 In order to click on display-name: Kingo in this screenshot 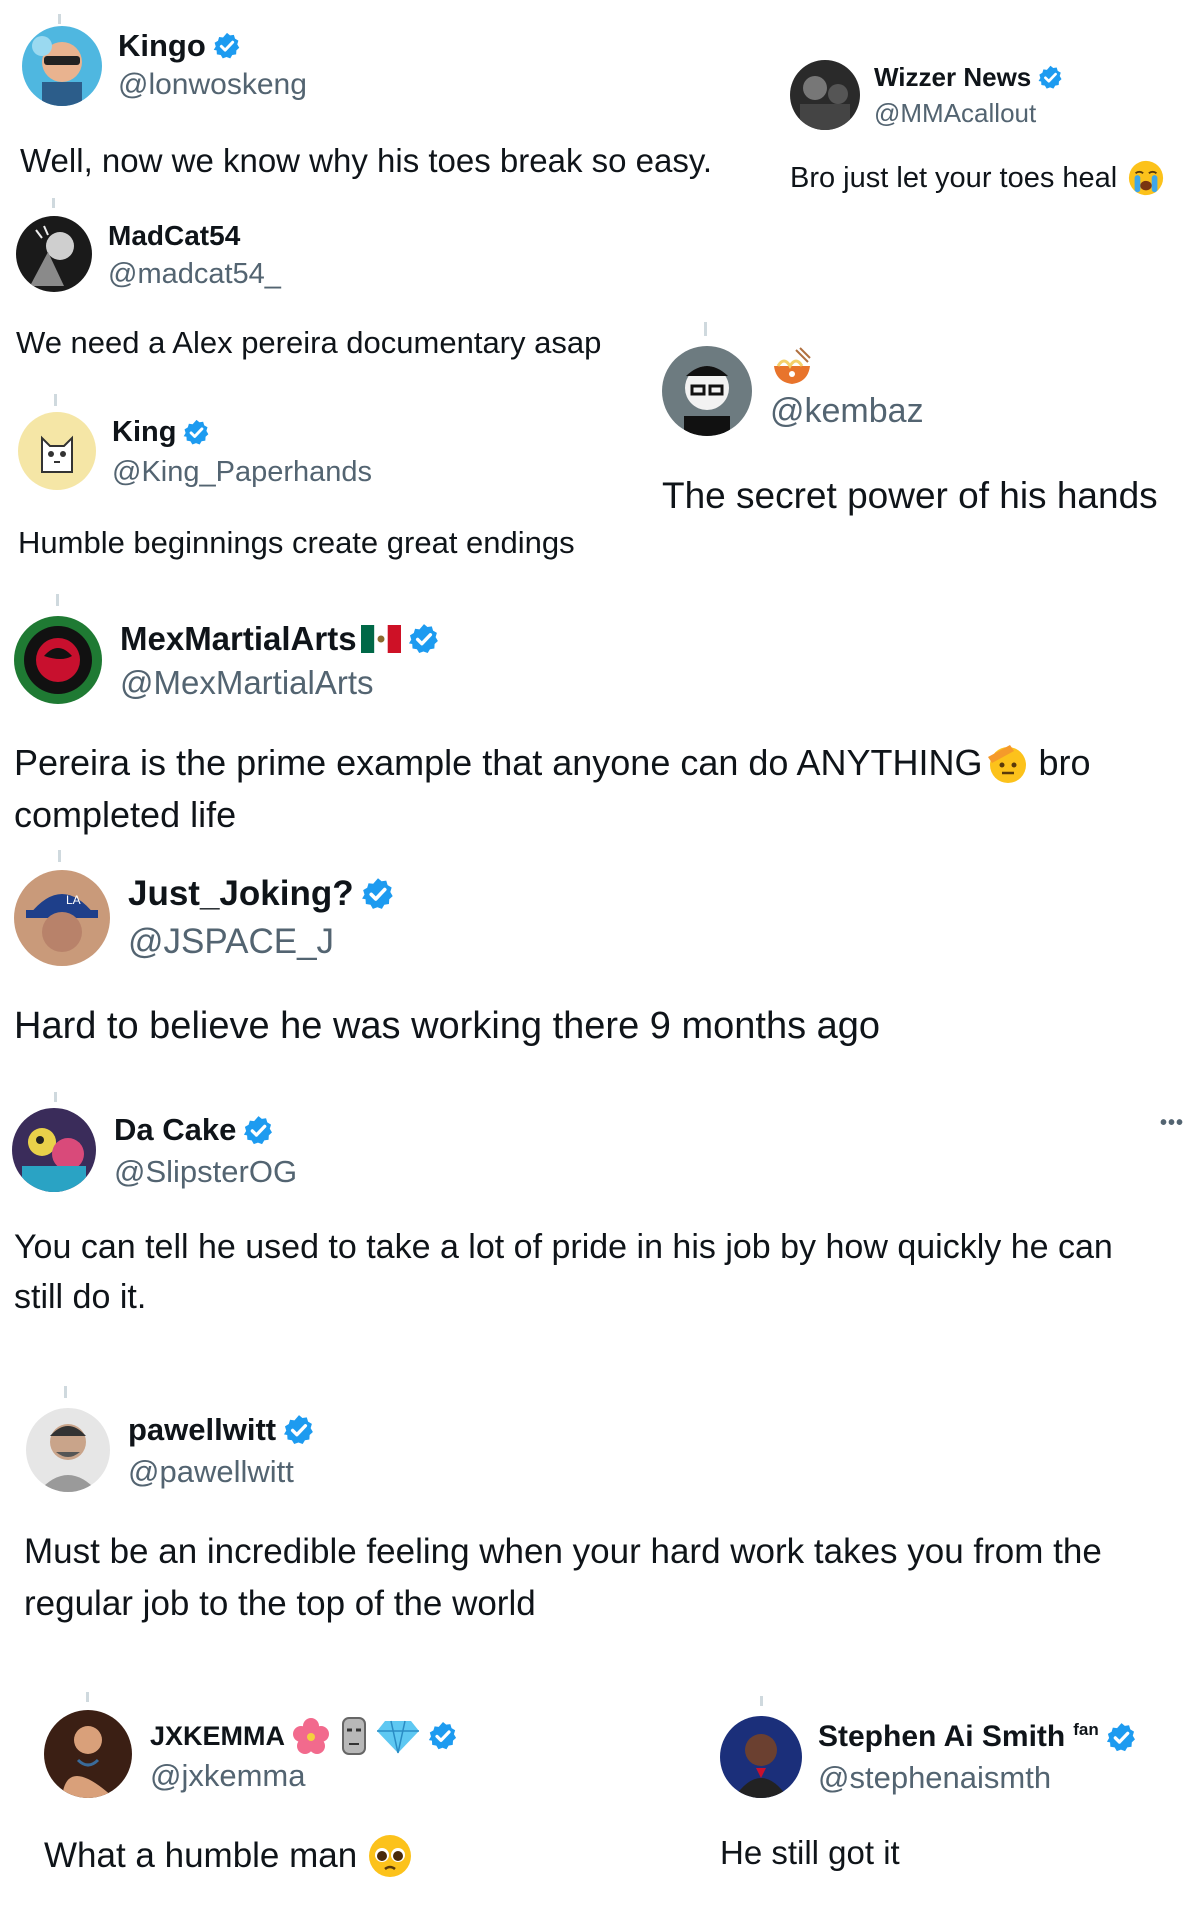, I will do `click(180, 46)`.